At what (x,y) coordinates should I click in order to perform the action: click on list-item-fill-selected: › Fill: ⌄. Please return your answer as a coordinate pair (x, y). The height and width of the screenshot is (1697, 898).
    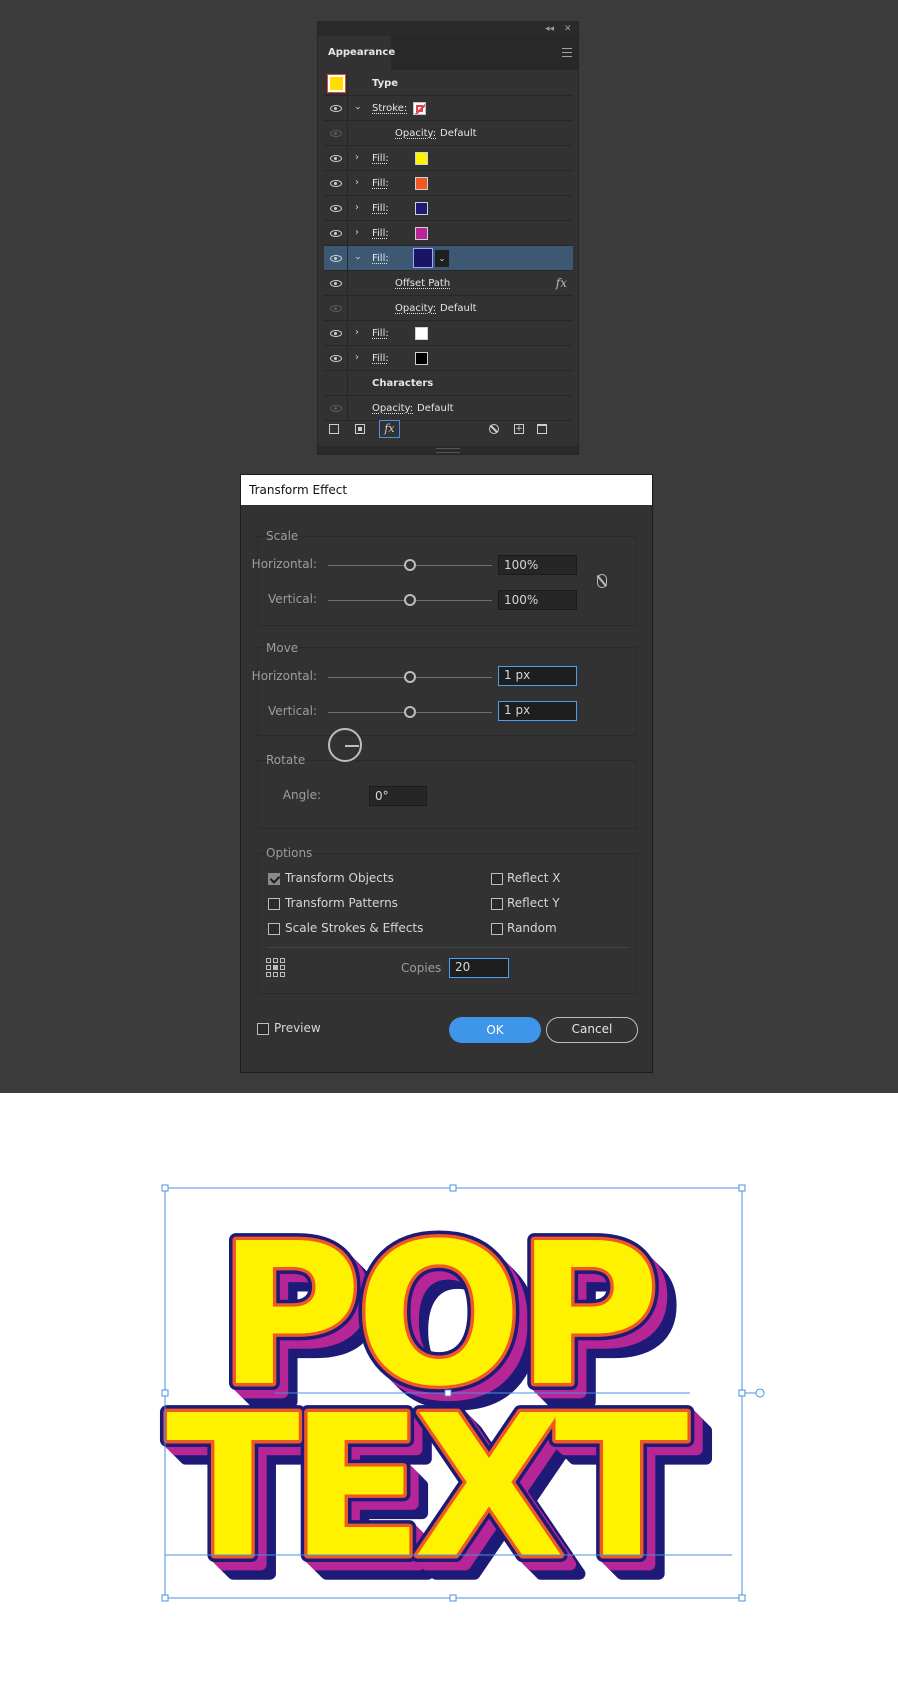
    Looking at the image, I should click on (448, 258).